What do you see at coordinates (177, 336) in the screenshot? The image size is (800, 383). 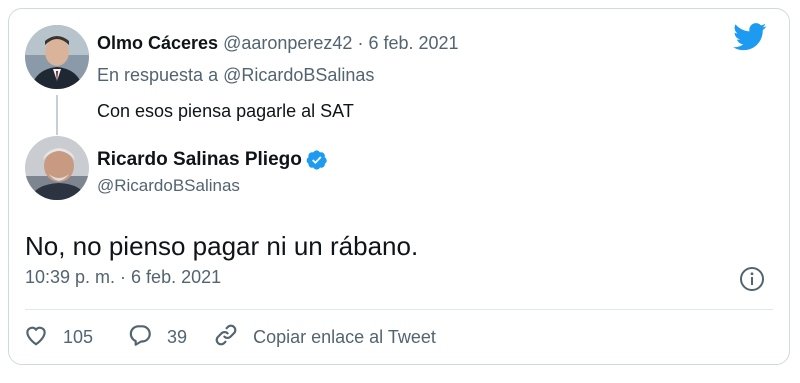 I see `reply-count: 39` at bounding box center [177, 336].